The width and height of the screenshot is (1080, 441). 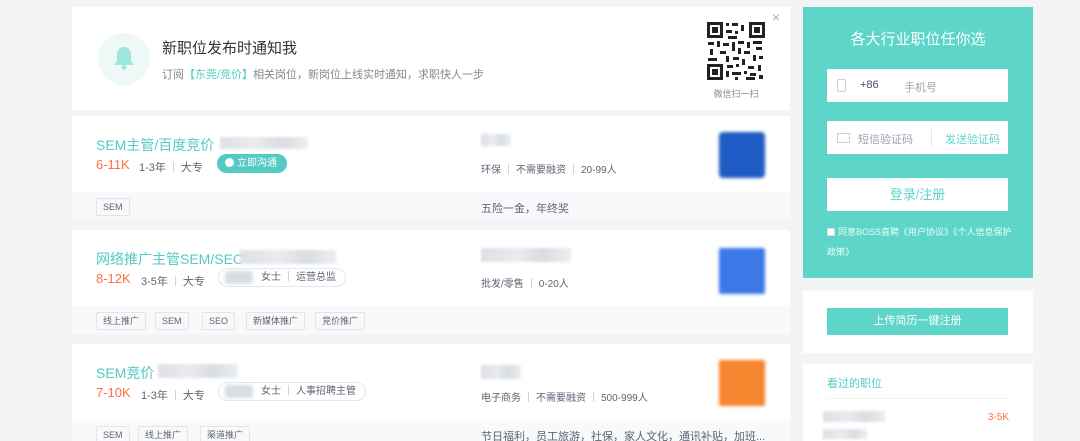 I want to click on sms-code-field: 短信验证码 发送验证码, so click(x=917, y=137).